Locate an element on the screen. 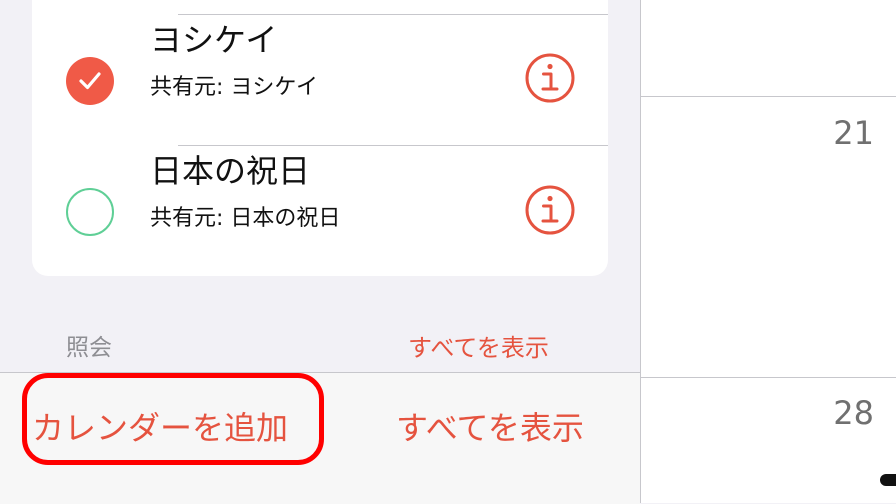 This screenshot has height=504, width=896. section-show-all-link: すべてを表示 is located at coordinates (478, 345).